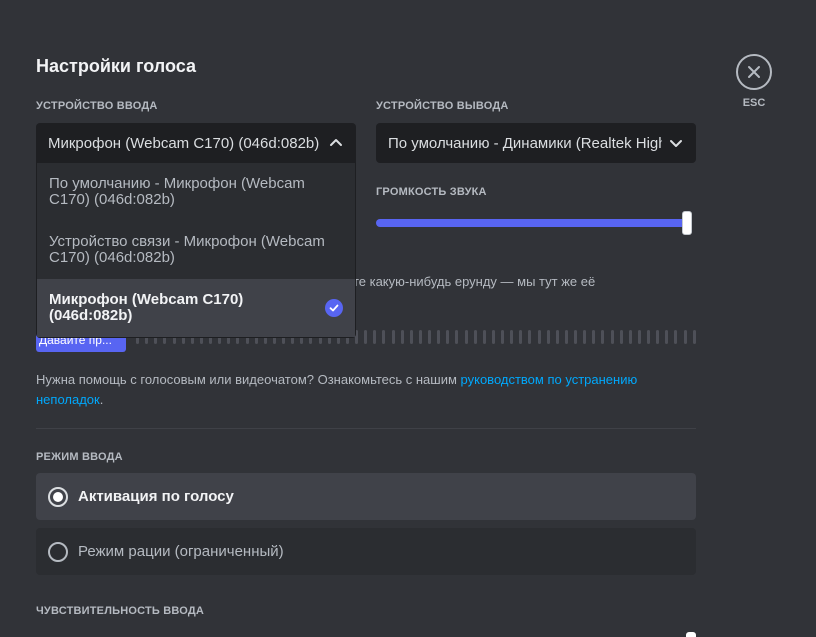  Describe the element at coordinates (79, 457) in the screenshot. I see `input-mode-label: РЕЖИМ ВВОДА` at that location.